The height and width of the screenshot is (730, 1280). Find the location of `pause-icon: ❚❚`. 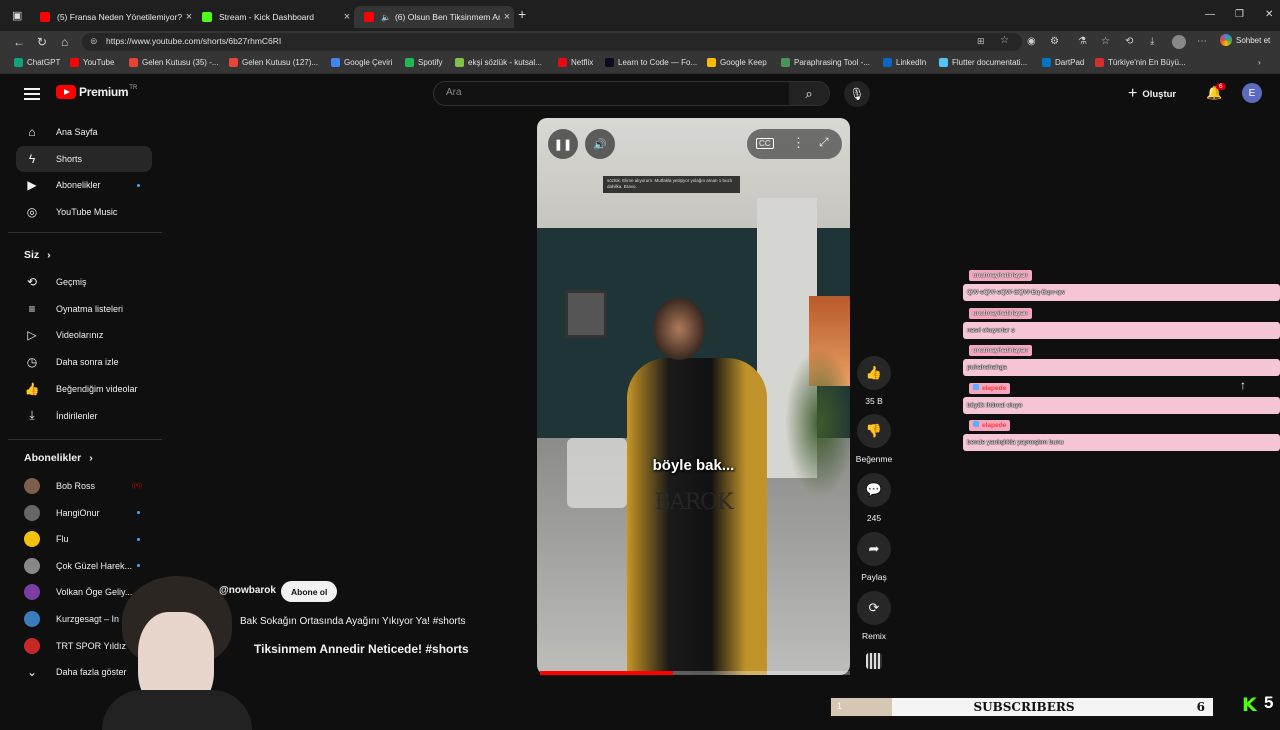

pause-icon: ❚❚ is located at coordinates (563, 144).